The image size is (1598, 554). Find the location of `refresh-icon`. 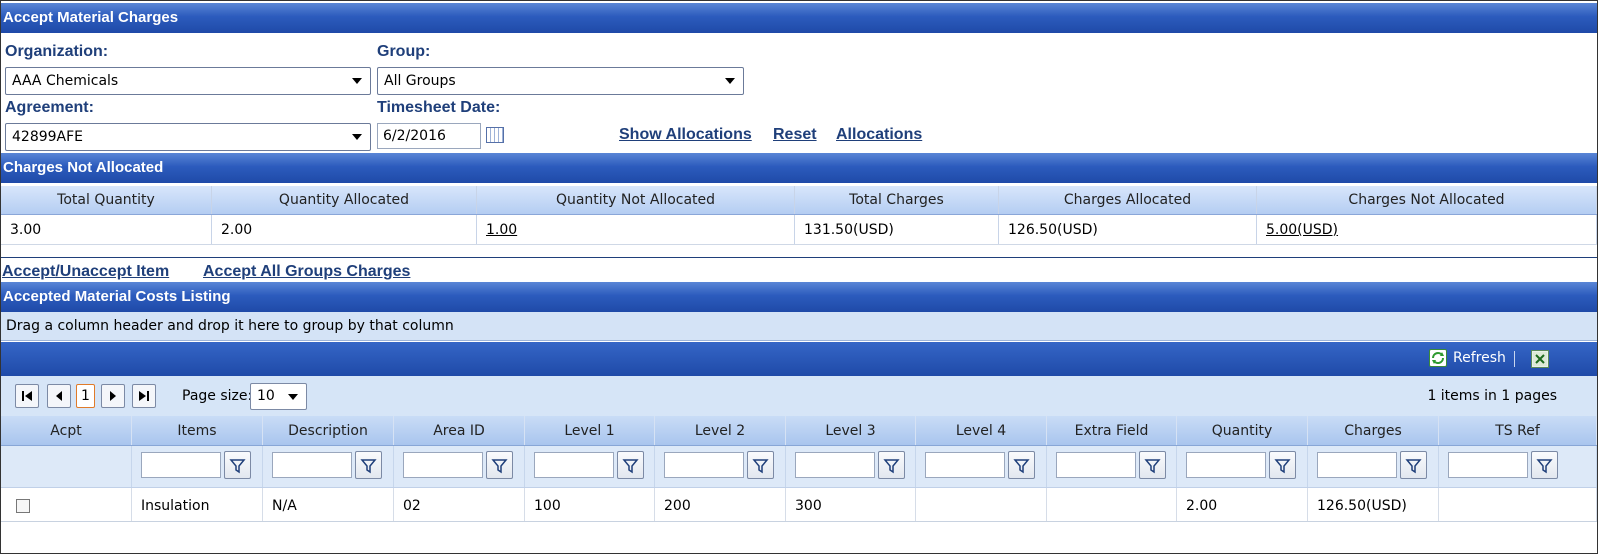

refresh-icon is located at coordinates (1438, 358).